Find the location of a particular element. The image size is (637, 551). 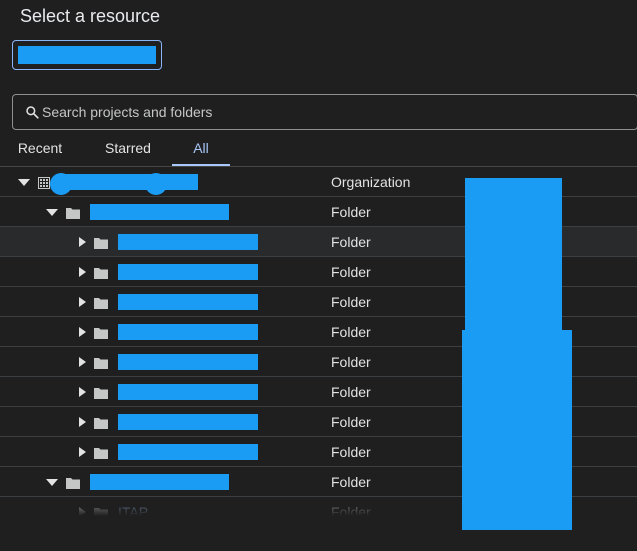

tab-starred: Starred is located at coordinates (128, 149).